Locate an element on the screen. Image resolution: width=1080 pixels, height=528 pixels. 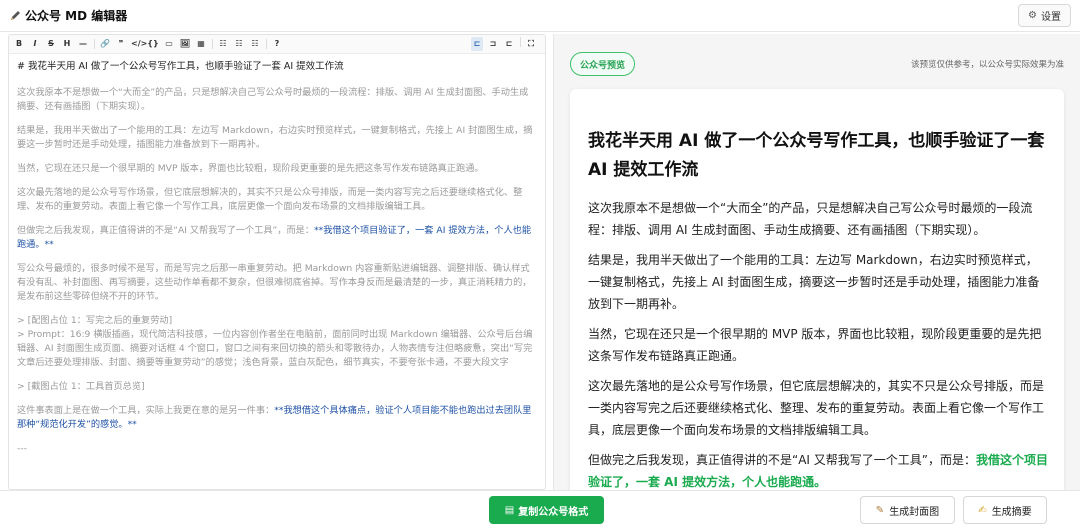
copy-format-button: ▤ 复制公众号格式 is located at coordinates (546, 510).